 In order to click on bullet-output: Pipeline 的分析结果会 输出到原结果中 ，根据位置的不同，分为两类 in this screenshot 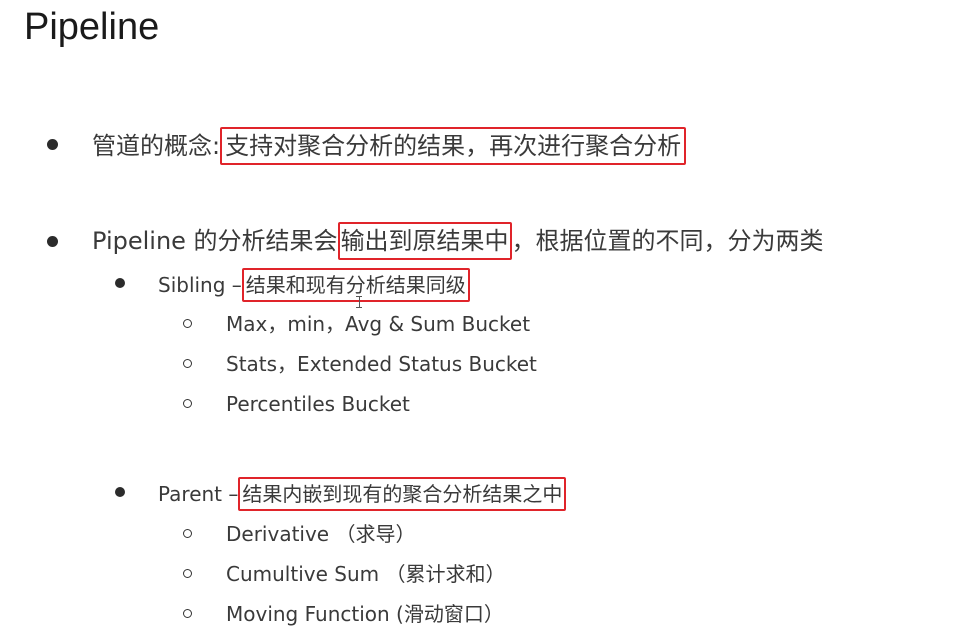, I will do `click(458, 241)`.